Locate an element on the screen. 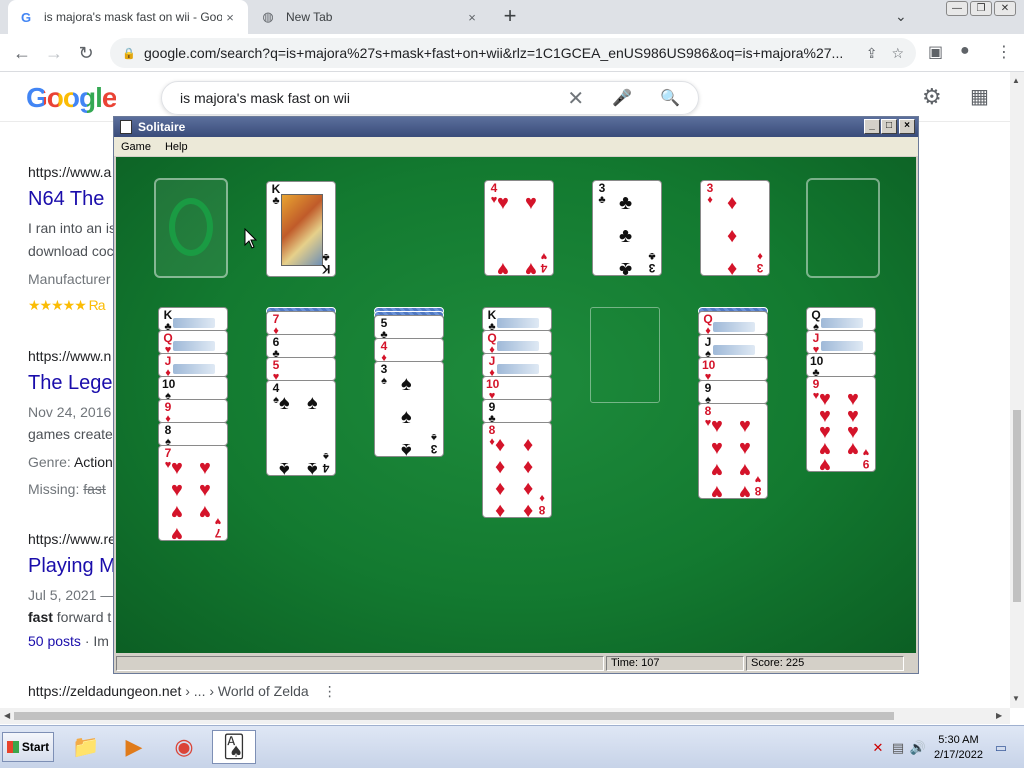 The width and height of the screenshot is (1024, 768). tableau-card: J ♠ is located at coordinates (733, 346).